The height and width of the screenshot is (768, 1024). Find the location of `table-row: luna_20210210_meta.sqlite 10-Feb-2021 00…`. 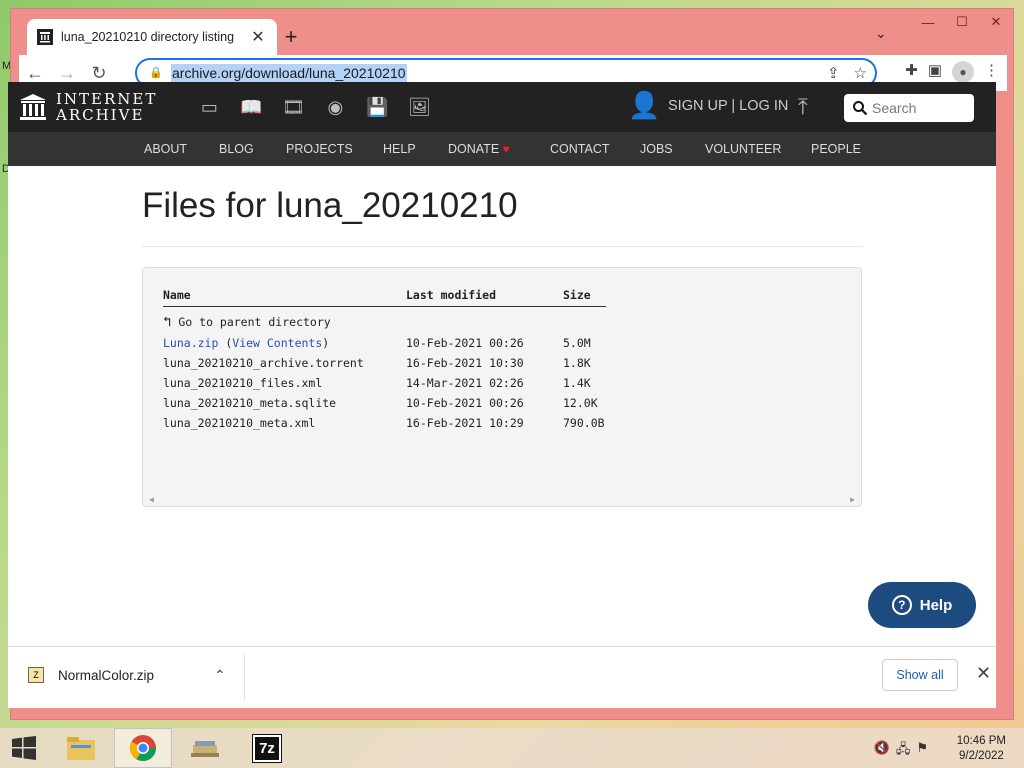

table-row: luna_20210210_meta.sqlite 10-Feb-2021 00… is located at coordinates (502, 406).